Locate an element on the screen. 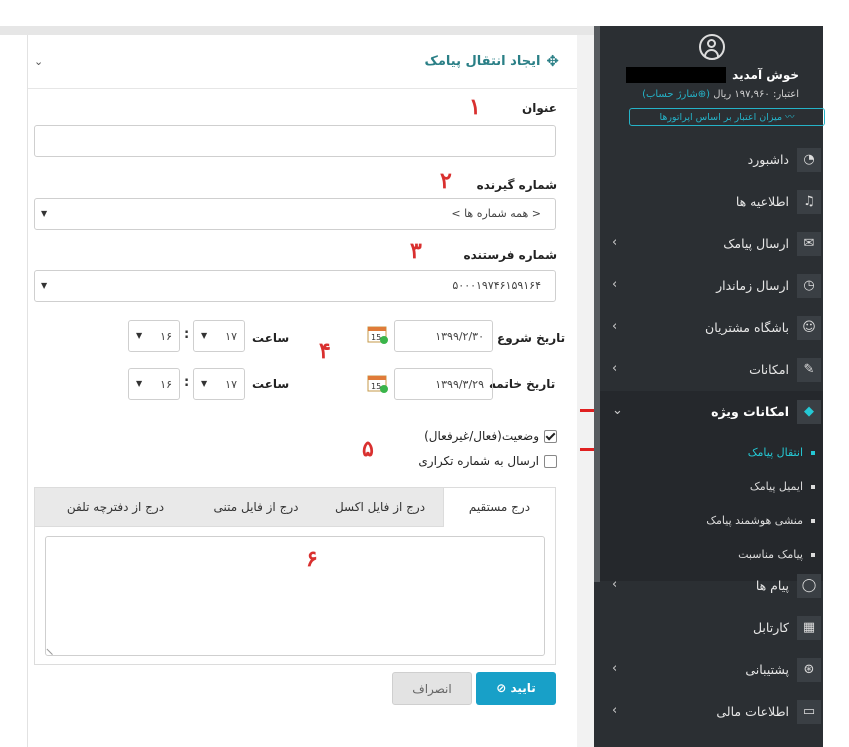 This screenshot has width=849, height=747. top-strip is located at coordinates (297, 30).